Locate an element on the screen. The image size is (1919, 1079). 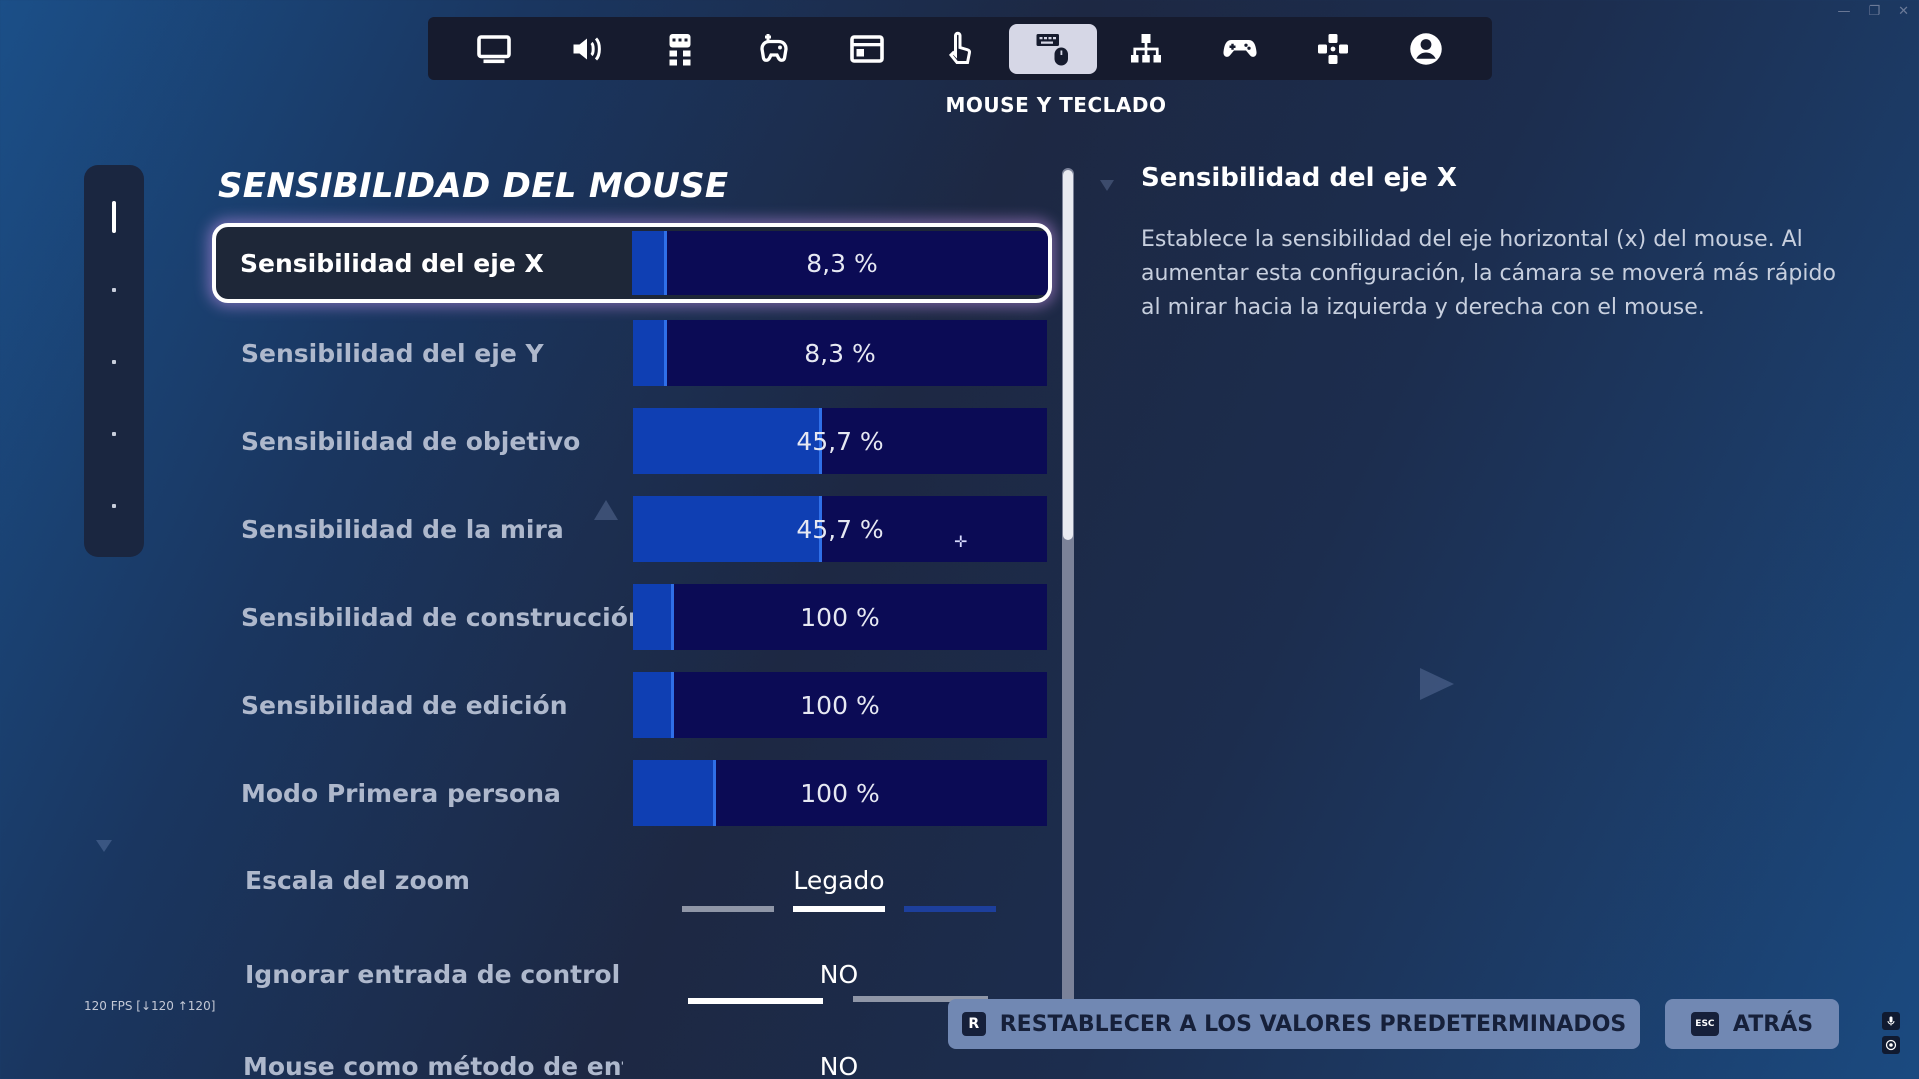
tab-video is located at coordinates (494, 49).